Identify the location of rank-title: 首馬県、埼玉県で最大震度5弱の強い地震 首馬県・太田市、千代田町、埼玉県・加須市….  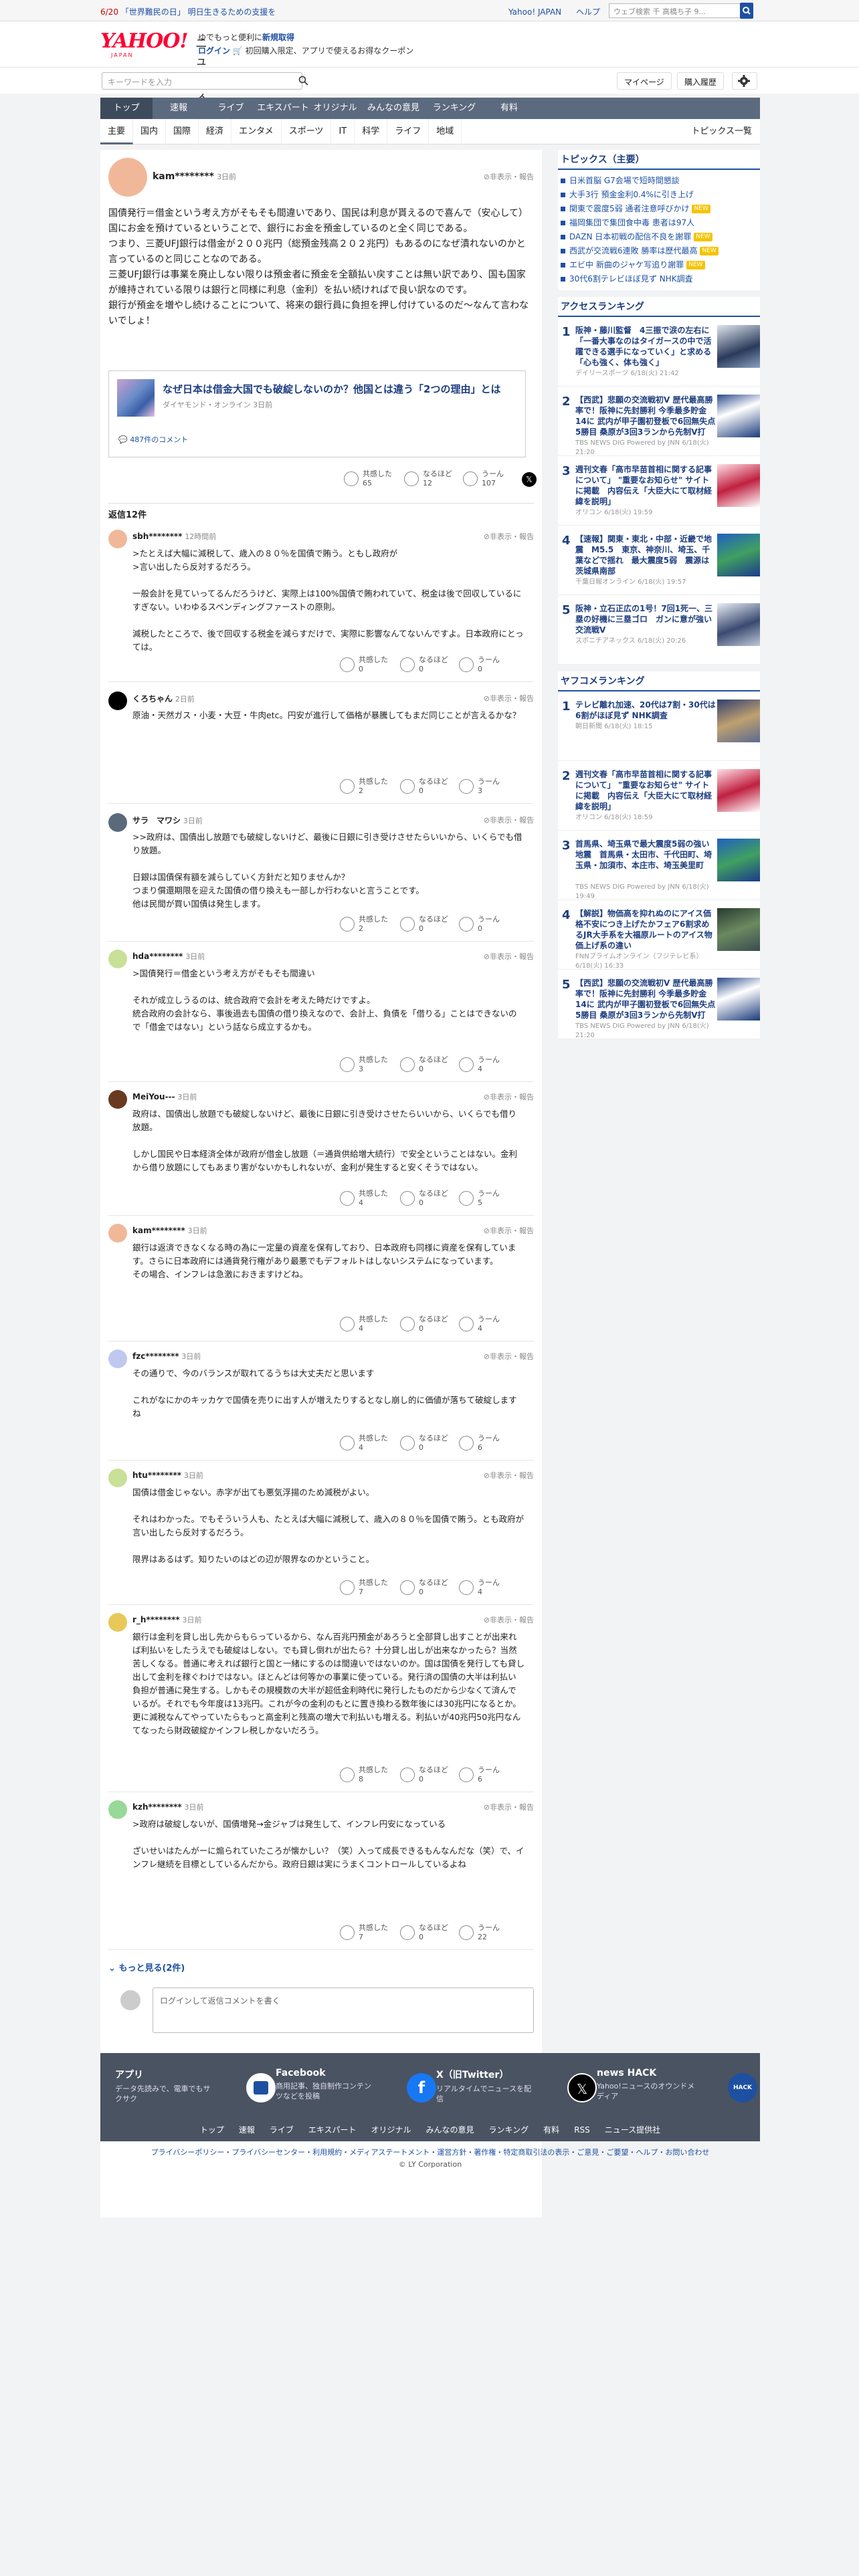
(645, 855).